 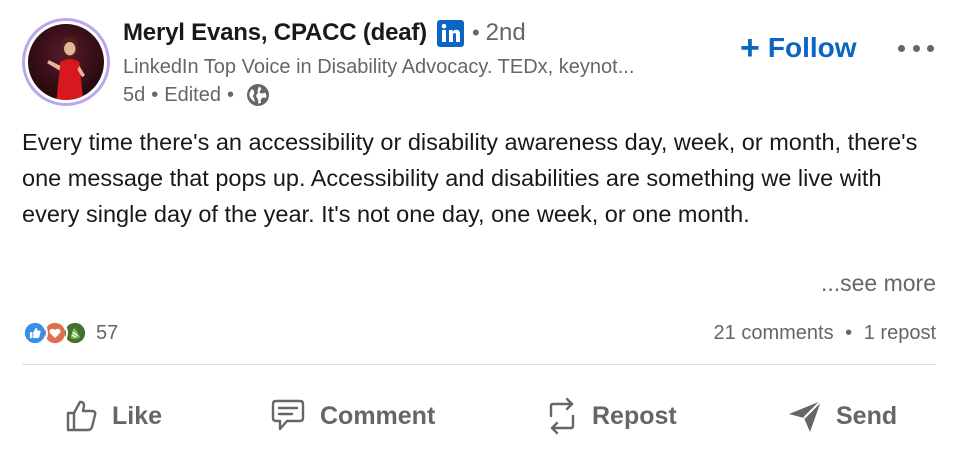 I want to click on avatar-photo, so click(x=66, y=62).